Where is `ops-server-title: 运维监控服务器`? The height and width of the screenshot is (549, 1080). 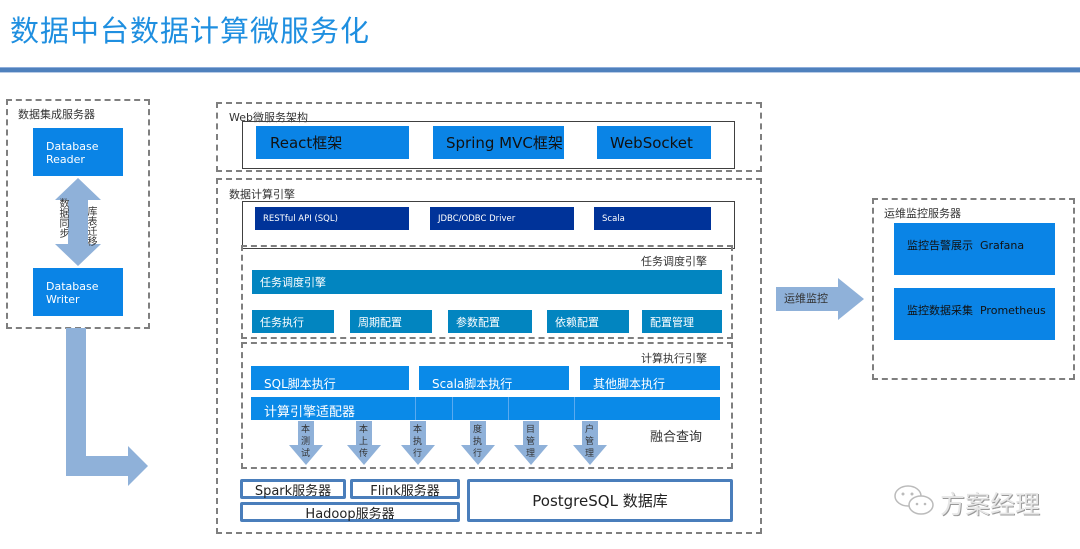
ops-server-title: 运维监控服务器 is located at coordinates (922, 213).